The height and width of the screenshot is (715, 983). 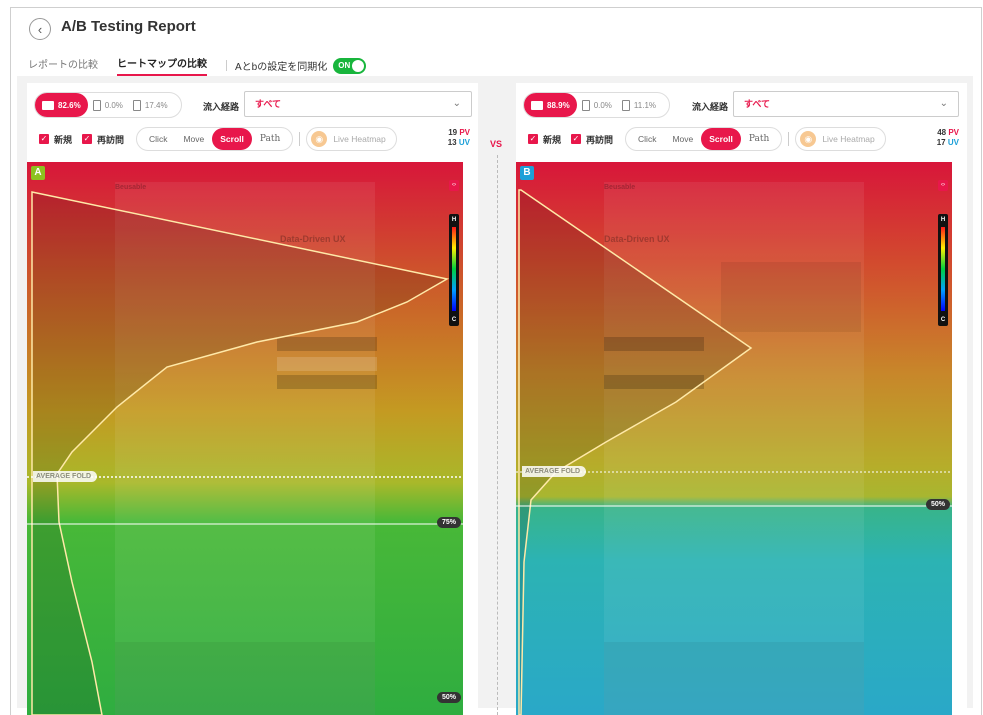 What do you see at coordinates (63, 65) in the screenshot?
I see `tab-report-compare: レポートの比較` at bounding box center [63, 65].